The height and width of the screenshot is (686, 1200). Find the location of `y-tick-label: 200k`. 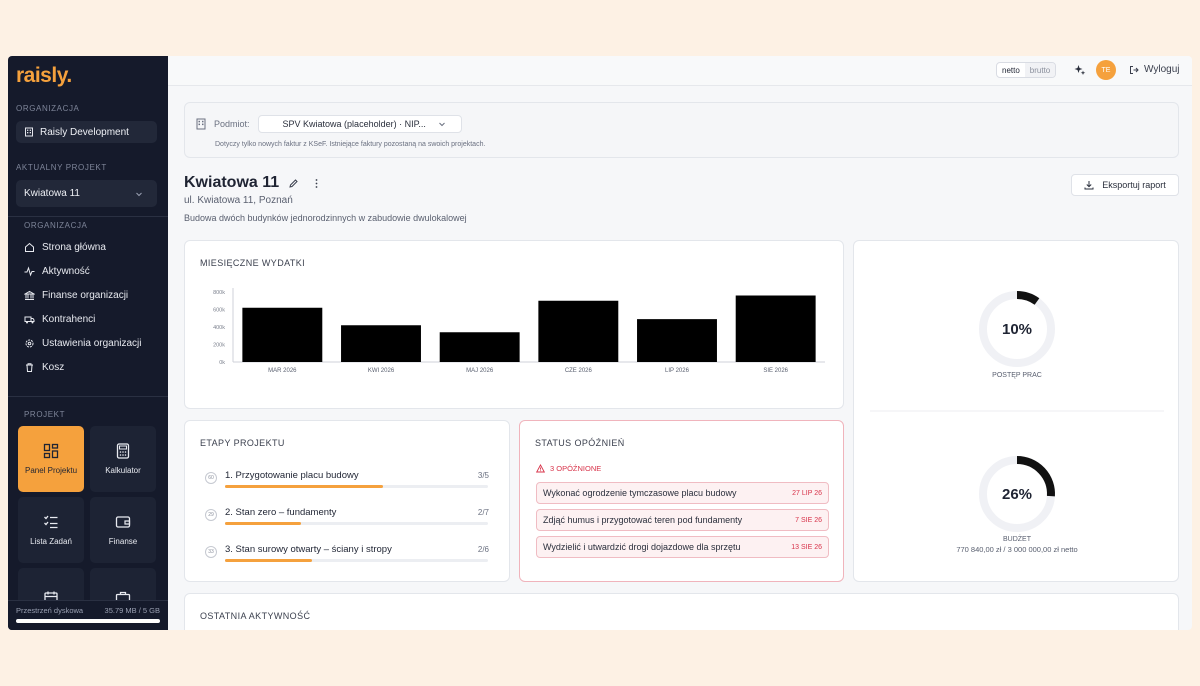

y-tick-label: 200k is located at coordinates (219, 346).